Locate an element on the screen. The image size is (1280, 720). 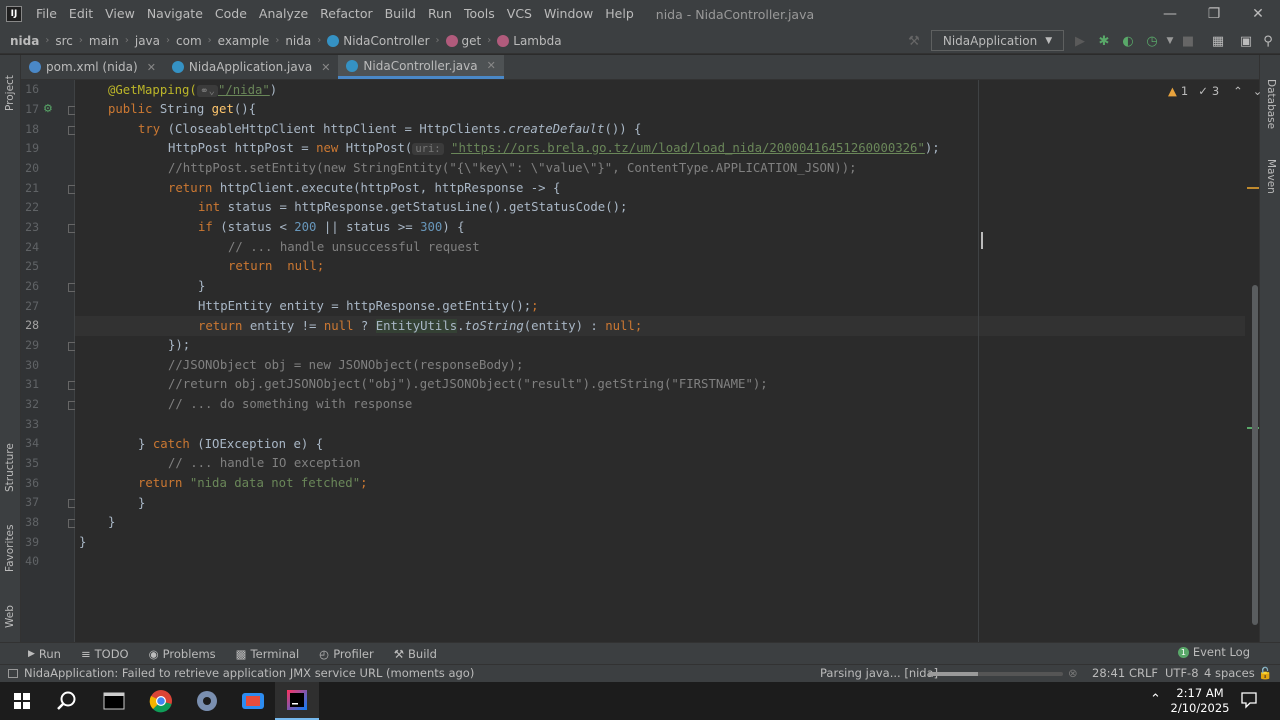
web-tool-button: Web is located at coordinates (10, 616).